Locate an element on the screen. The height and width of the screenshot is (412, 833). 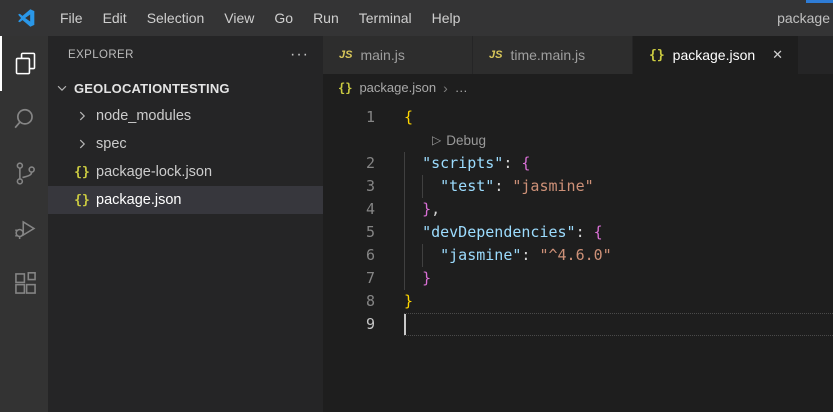
code-line: 5 "devDependencies": { is located at coordinates (578, 232).